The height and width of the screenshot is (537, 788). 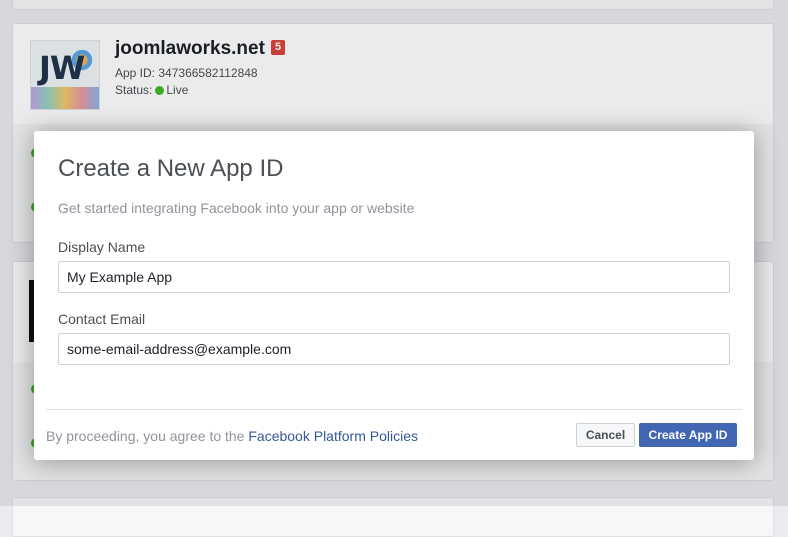 I want to click on footer-divider, so click(x=394, y=409).